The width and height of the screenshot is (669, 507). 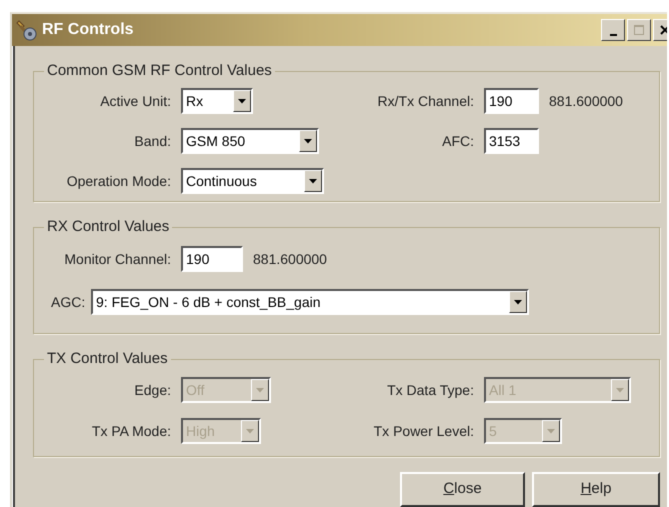 I want to click on field-label: Tx PA Mode:, so click(x=131, y=431).